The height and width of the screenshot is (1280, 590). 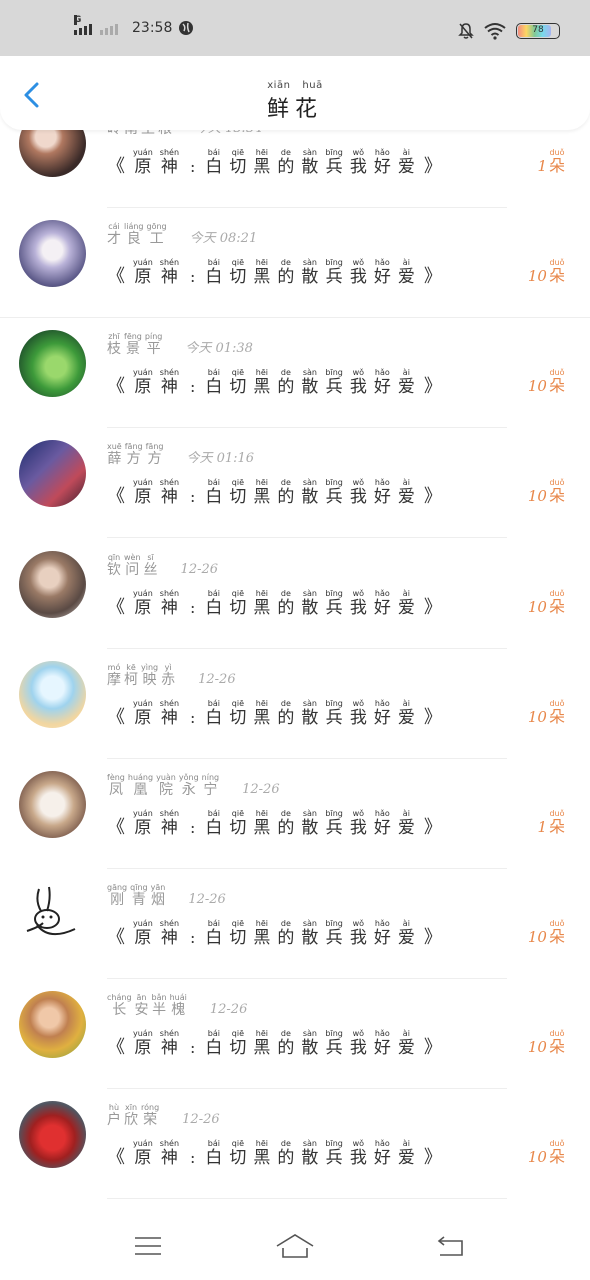 What do you see at coordinates (150, 1120) in the screenshot?
I see `hanzi-character: 荣` at bounding box center [150, 1120].